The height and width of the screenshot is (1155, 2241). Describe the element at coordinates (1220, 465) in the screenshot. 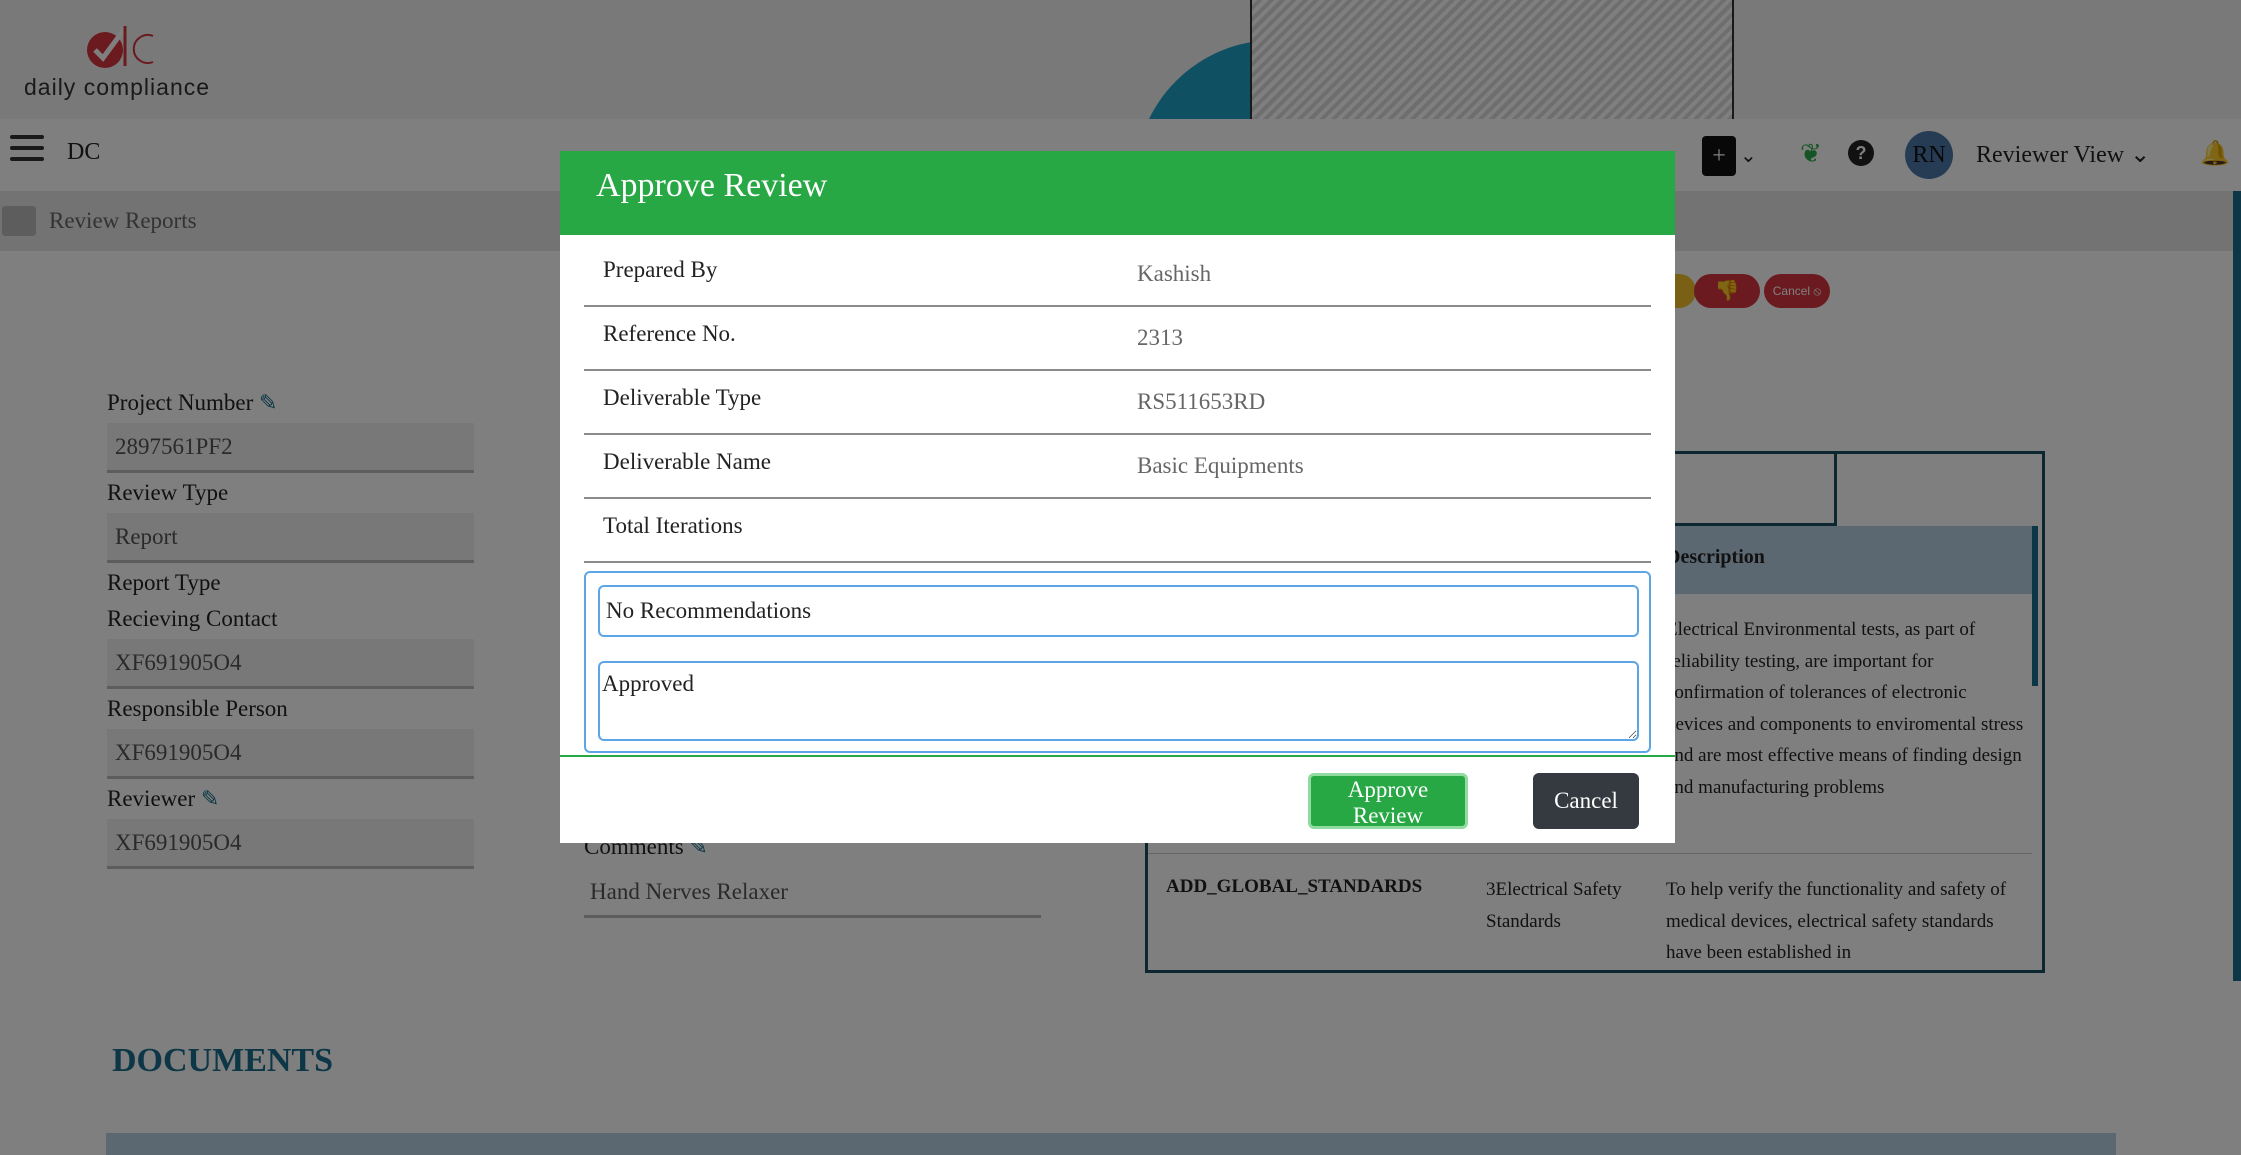

I see `info-value: Basic Equipments` at that location.